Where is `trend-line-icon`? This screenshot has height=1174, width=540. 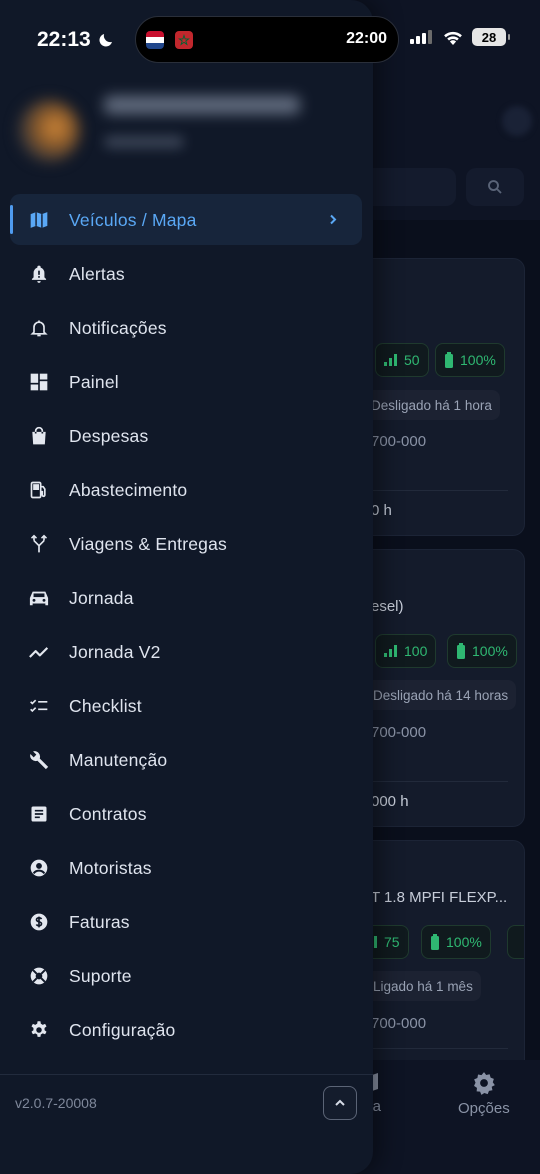 trend-line-icon is located at coordinates (39, 652).